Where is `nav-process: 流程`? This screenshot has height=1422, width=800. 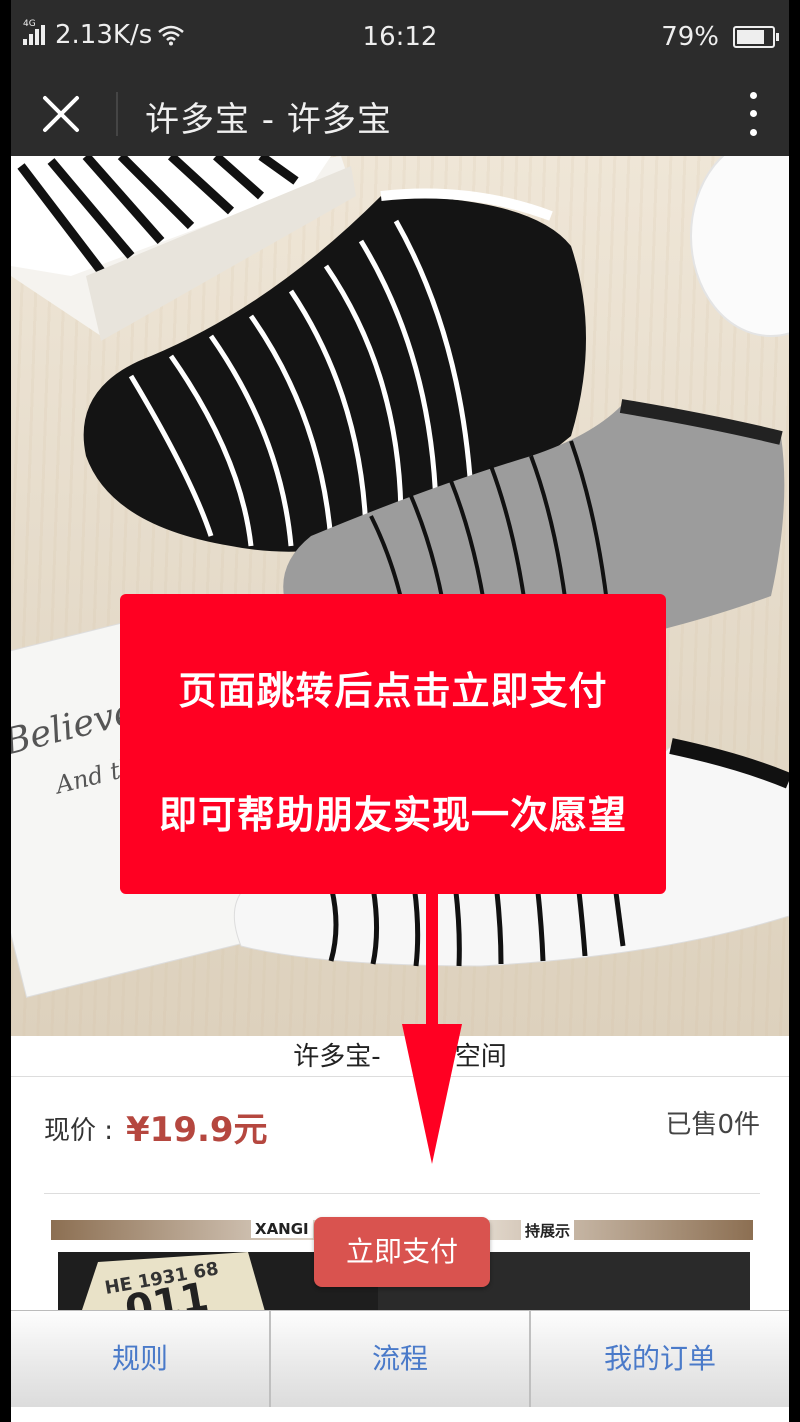 nav-process: 流程 is located at coordinates (401, 1359).